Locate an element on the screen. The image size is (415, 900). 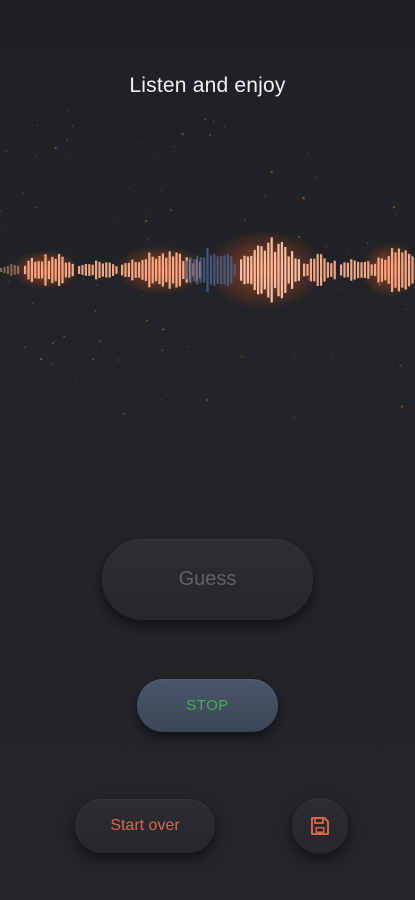
guess-button-label: Guess is located at coordinates (207, 579).